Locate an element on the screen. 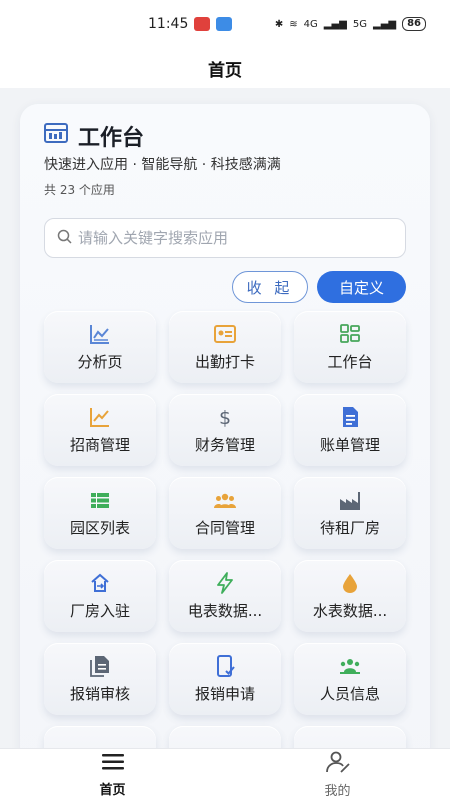 The image size is (450, 800). status-bar: 11:45 ✱ ≋ 4G ▂▄▆ 5G ▂▄▆ 86 is located at coordinates (225, 24).